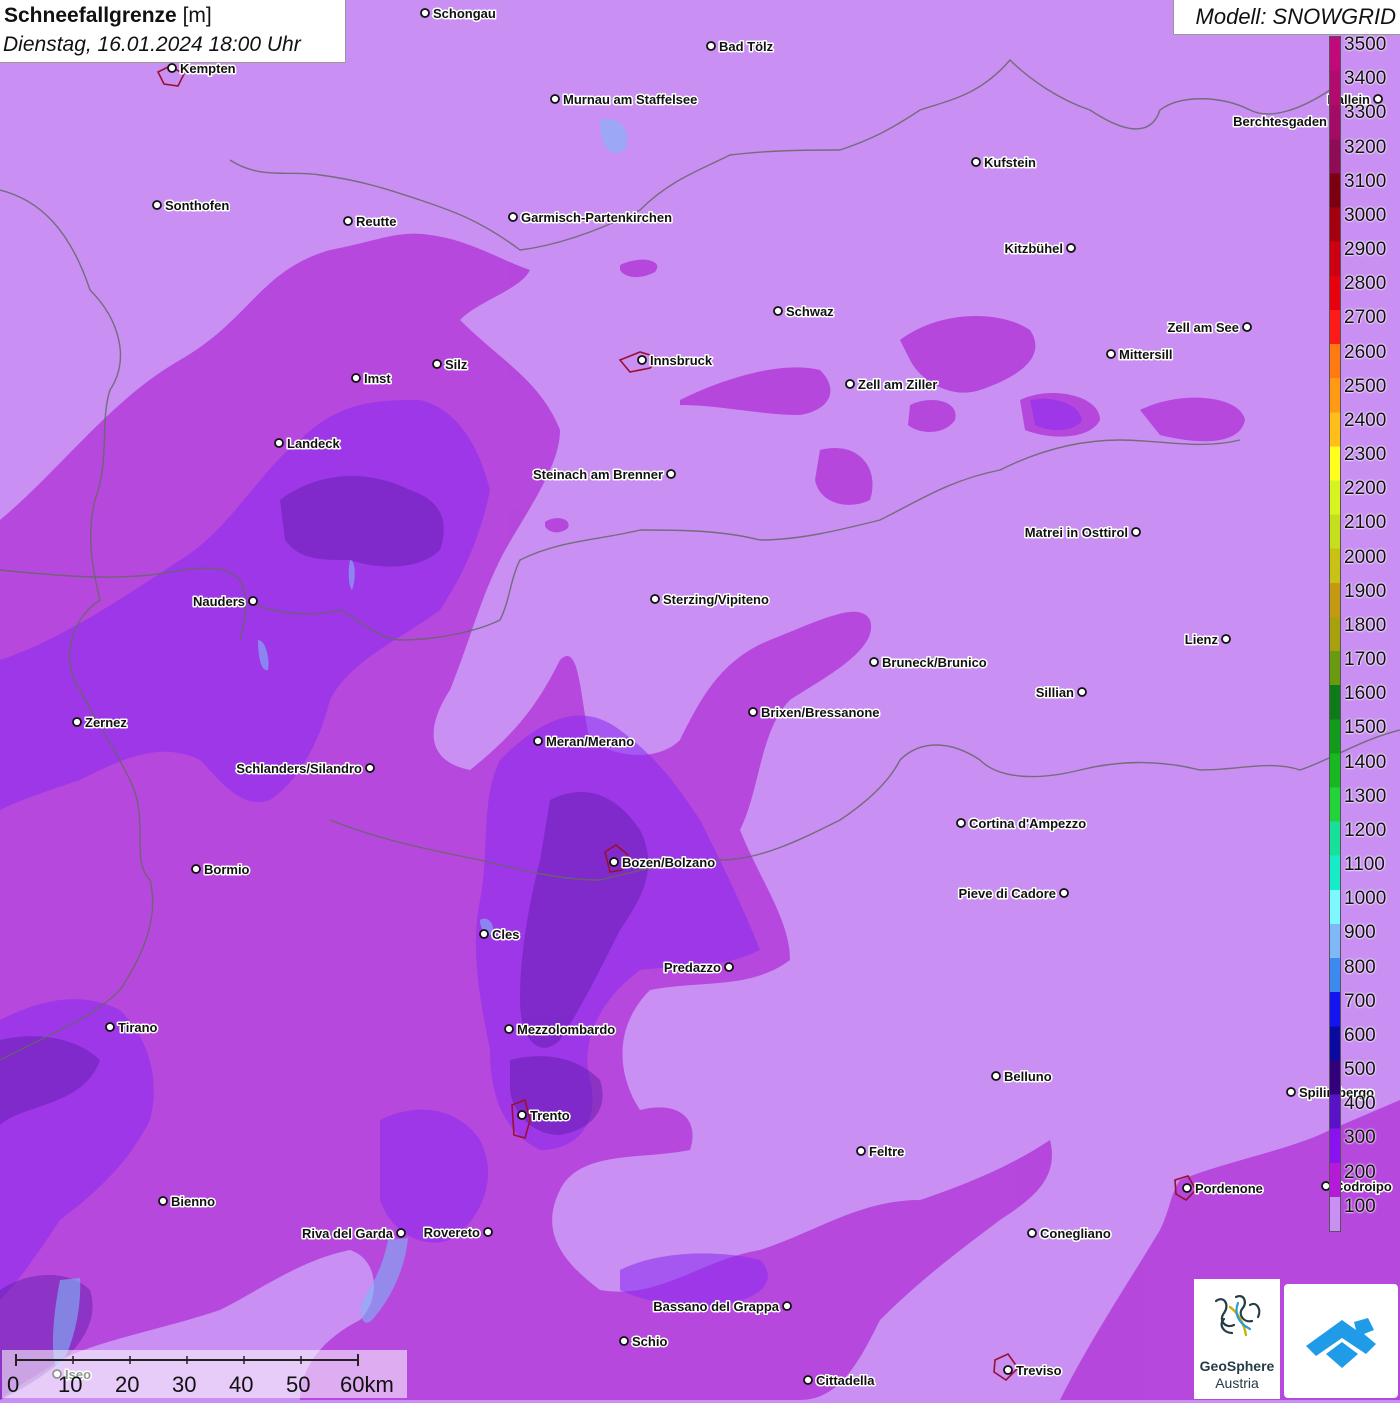 The height and width of the screenshot is (1403, 1400). Describe the element at coordinates (1360, 1172) in the screenshot. I see `legend-label-200: 200` at that location.